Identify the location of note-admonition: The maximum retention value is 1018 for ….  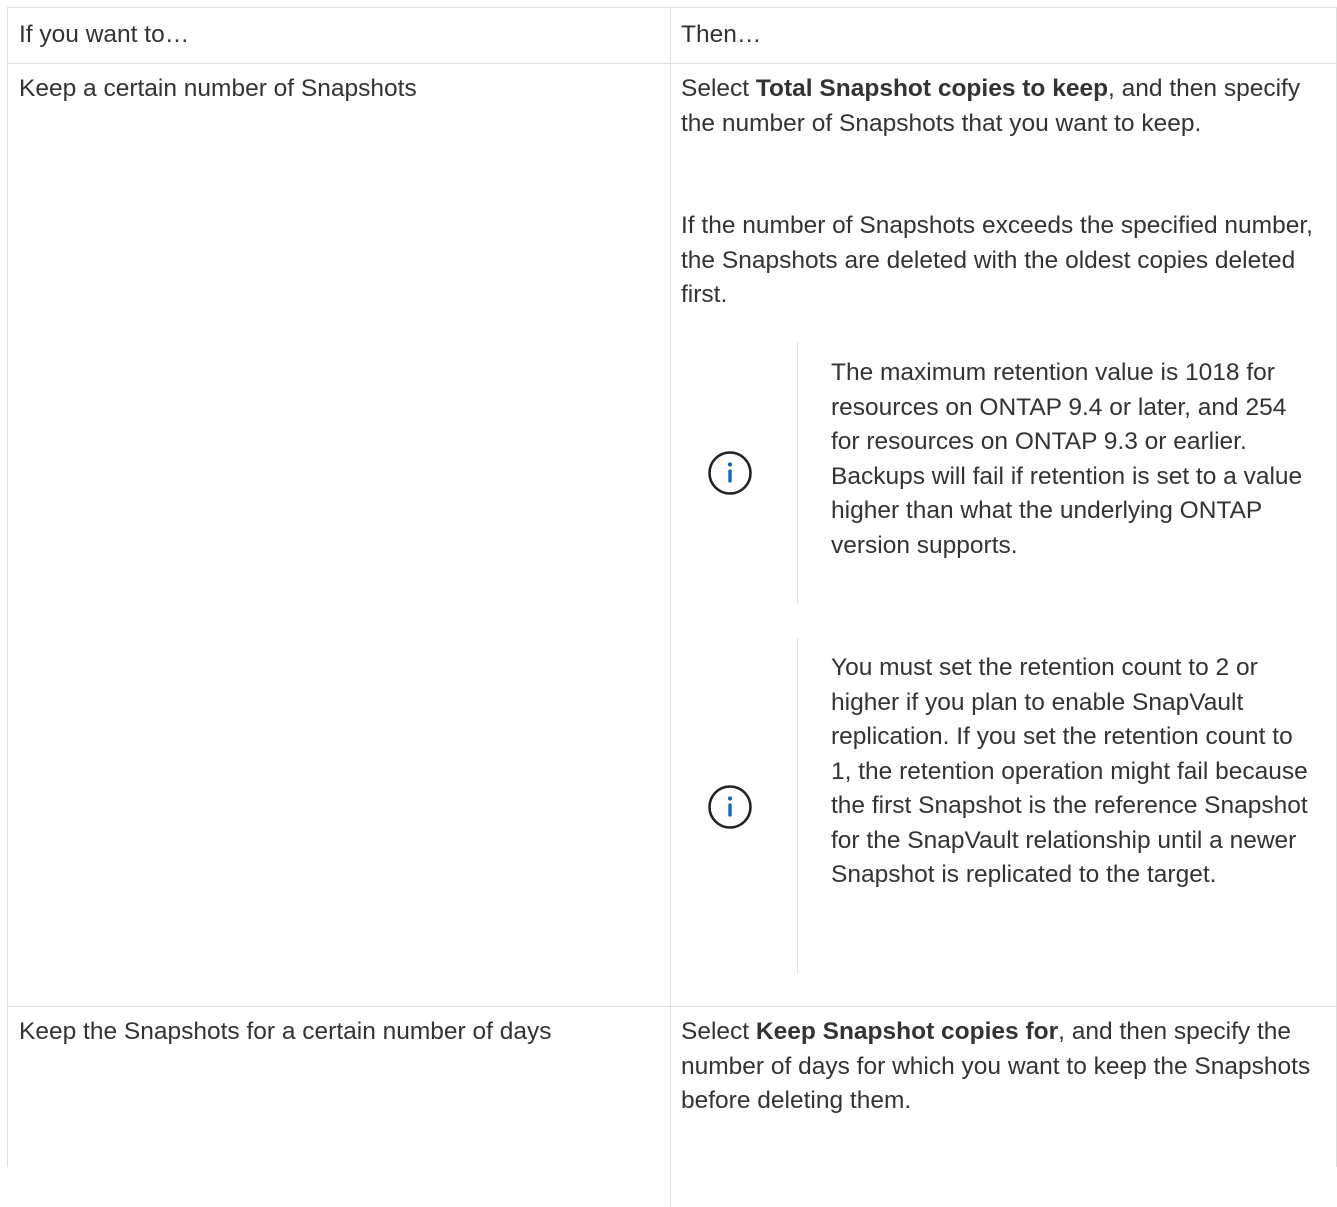
(1001, 473).